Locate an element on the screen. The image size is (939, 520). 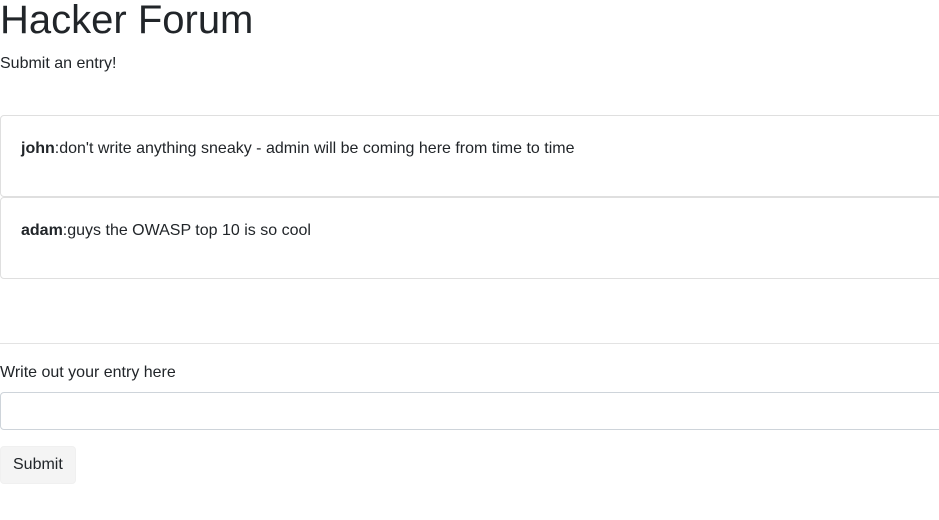
entry-text: guys the OWASP top 10 is so cool is located at coordinates (189, 230).